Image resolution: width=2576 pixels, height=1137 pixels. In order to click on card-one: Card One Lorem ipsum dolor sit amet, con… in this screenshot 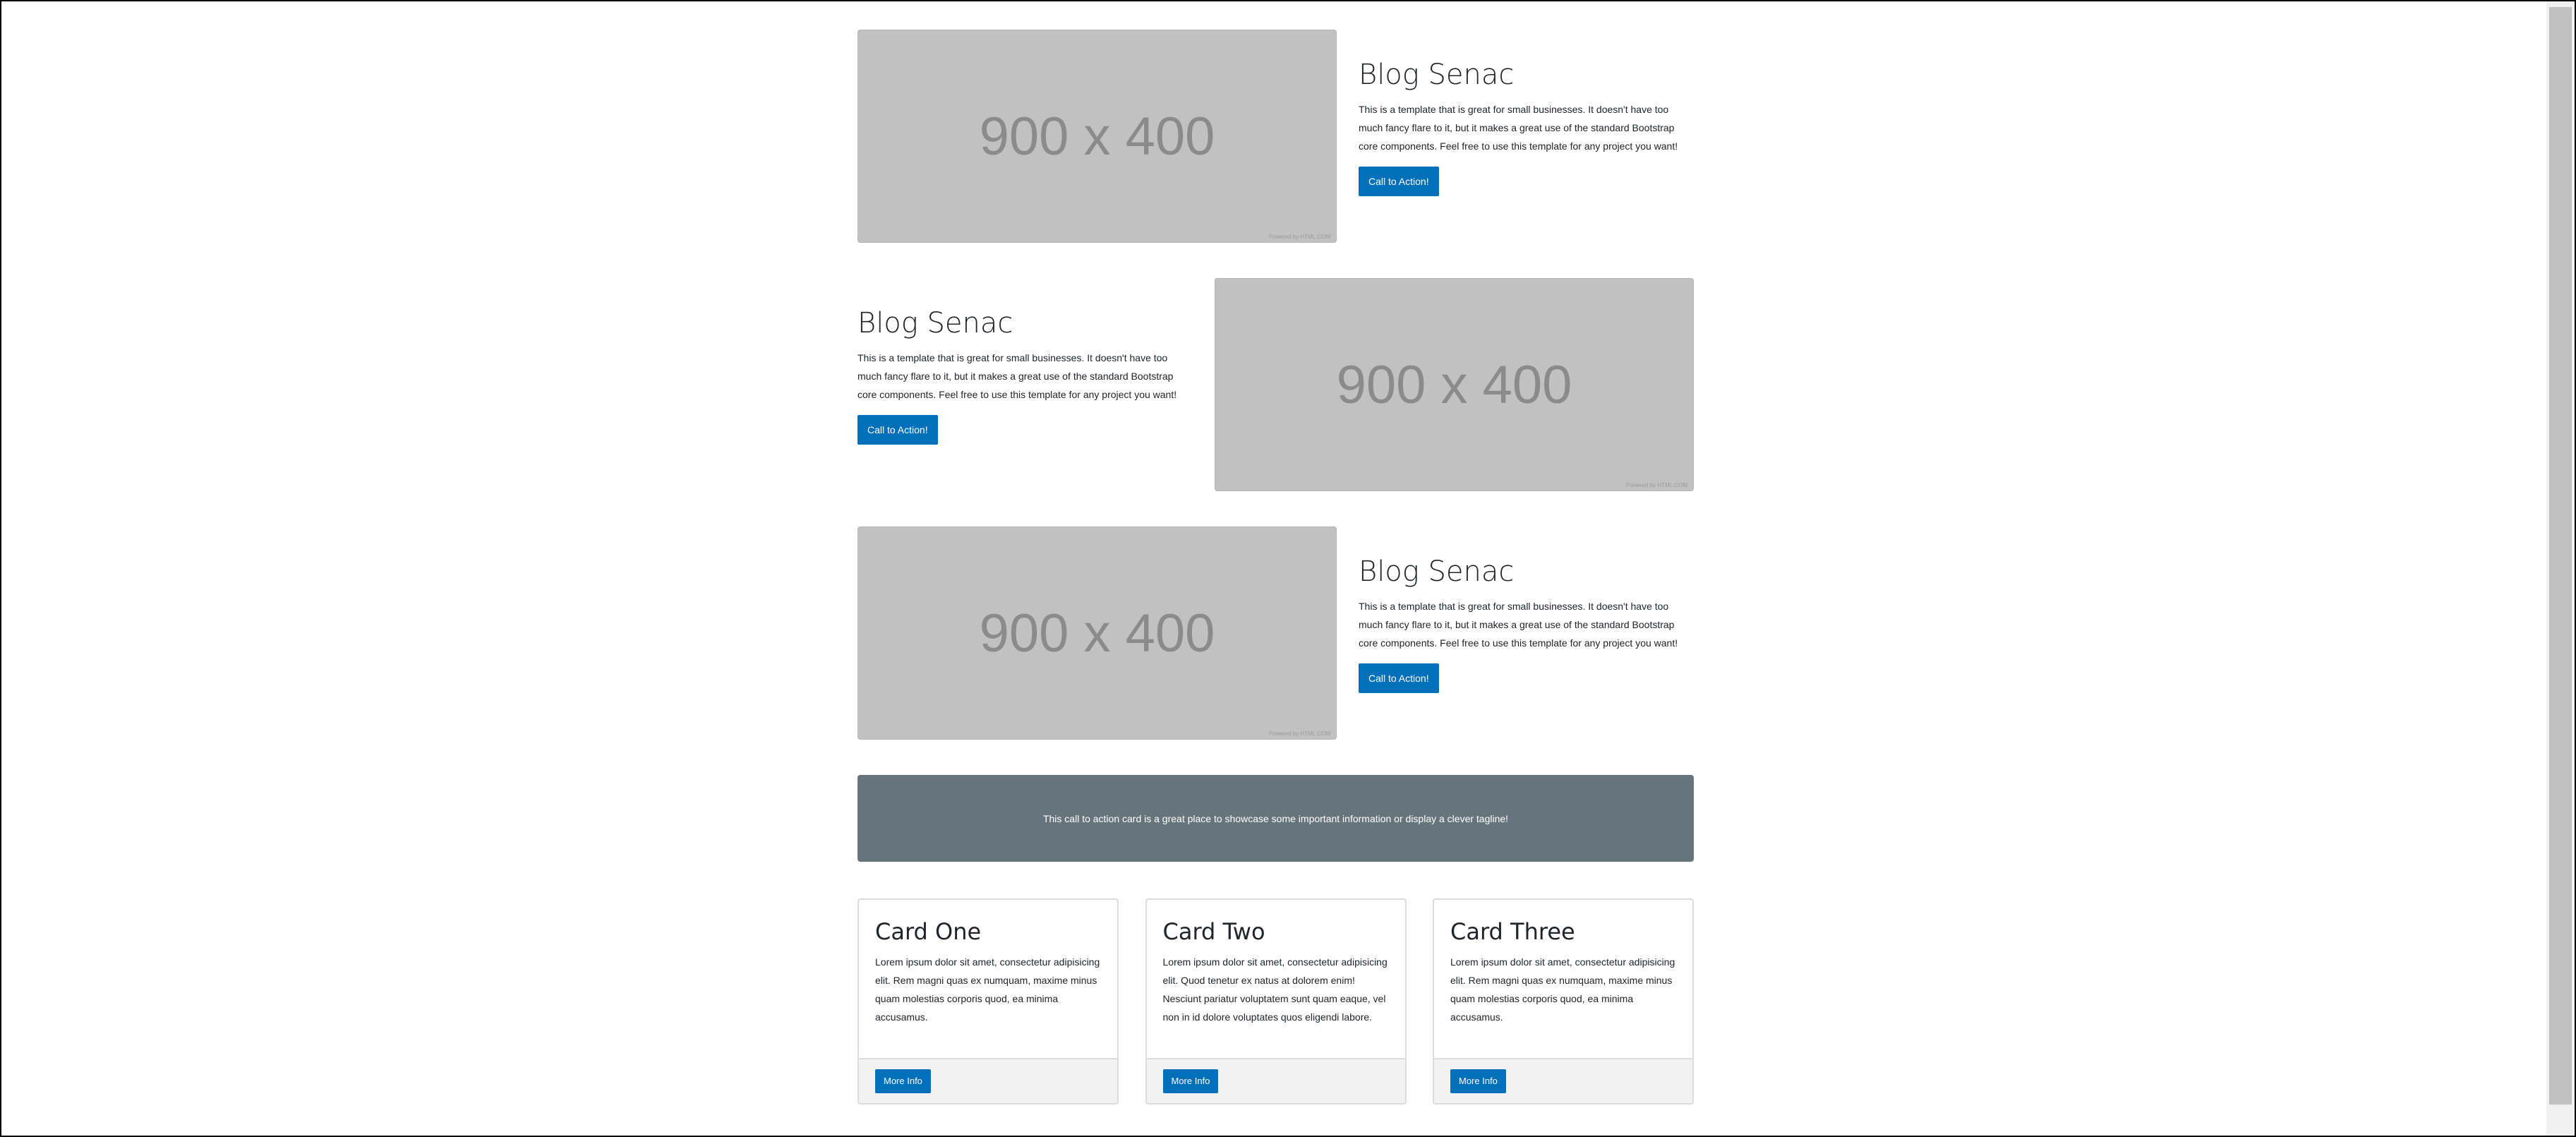, I will do `click(988, 1002)`.